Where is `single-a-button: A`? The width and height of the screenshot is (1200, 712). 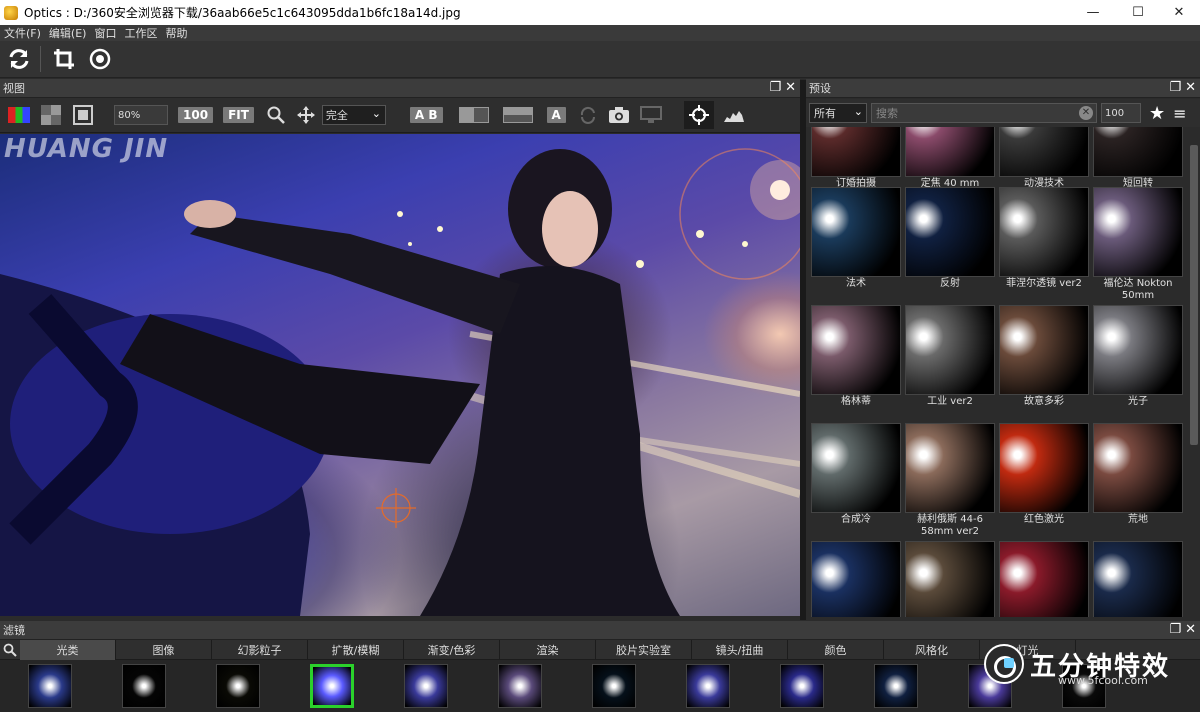 single-a-button: A is located at coordinates (556, 115).